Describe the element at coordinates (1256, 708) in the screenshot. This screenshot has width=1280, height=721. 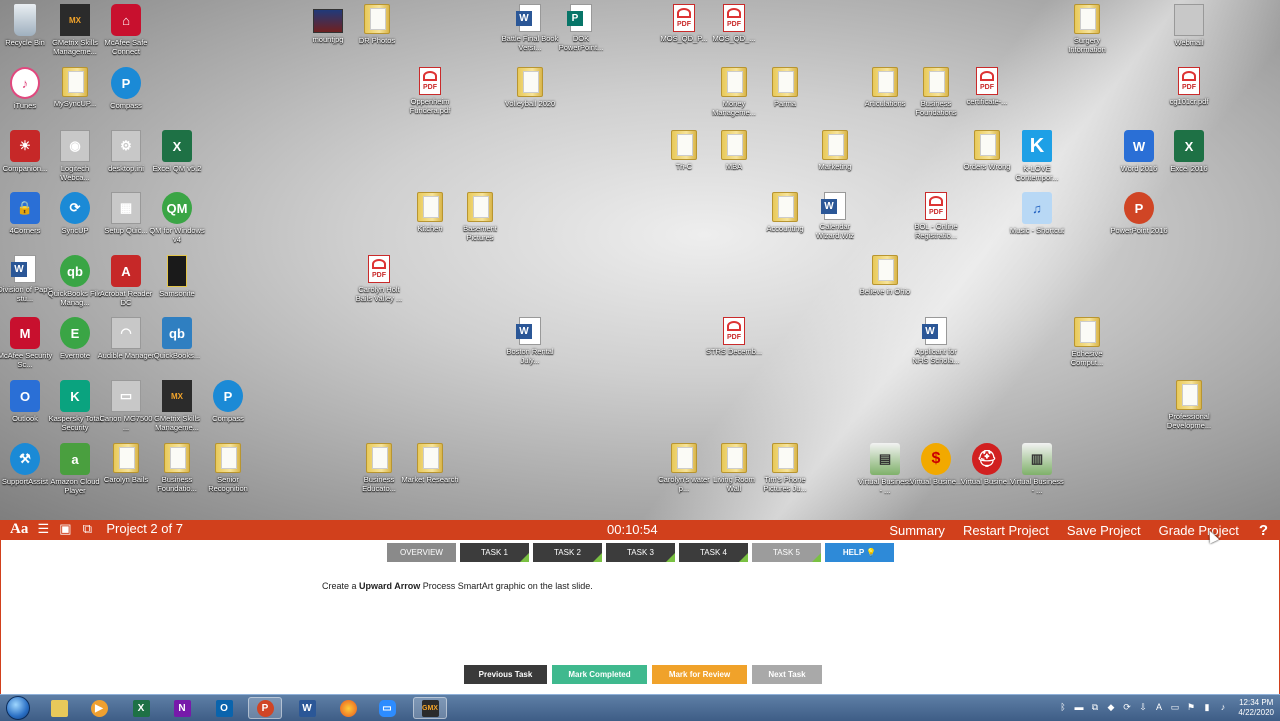
I see `system-clock: 12:34 PM 4/22/2020` at that location.